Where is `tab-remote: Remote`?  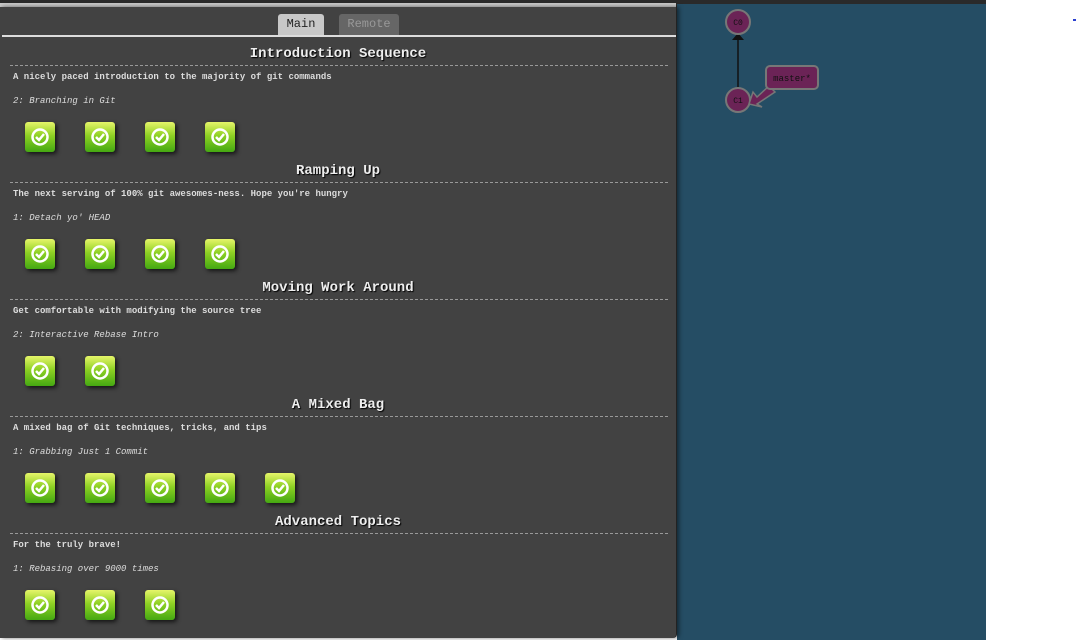 tab-remote: Remote is located at coordinates (369, 24).